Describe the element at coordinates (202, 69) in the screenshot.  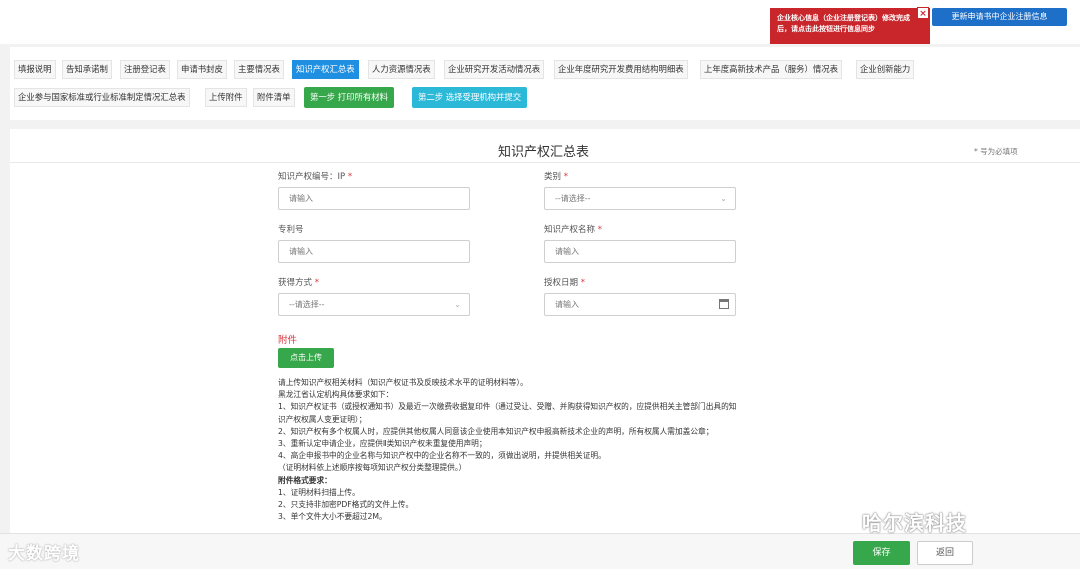
I see `tab-cover: 申请书封皮` at that location.